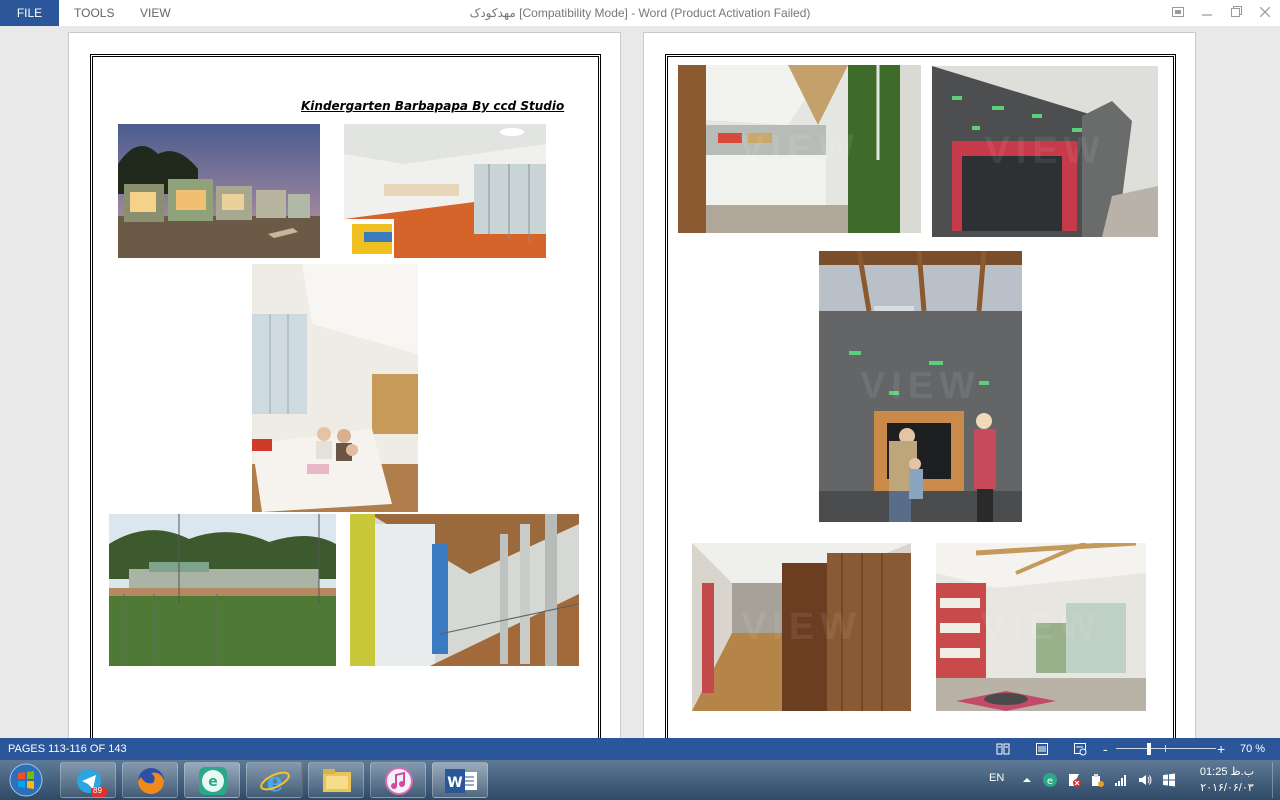  Describe the element at coordinates (274, 780) in the screenshot. I see `taskbar-internet-explorer: e` at that location.